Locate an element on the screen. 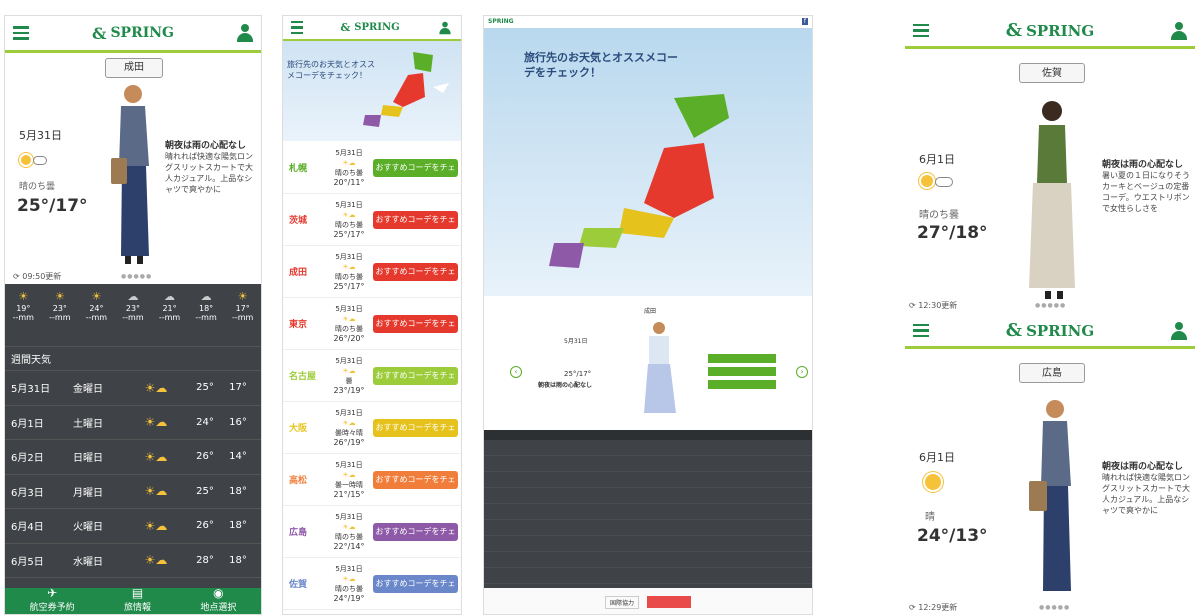 This screenshot has height=615, width=1195. brand-logo: SPRING is located at coordinates (501, 21).